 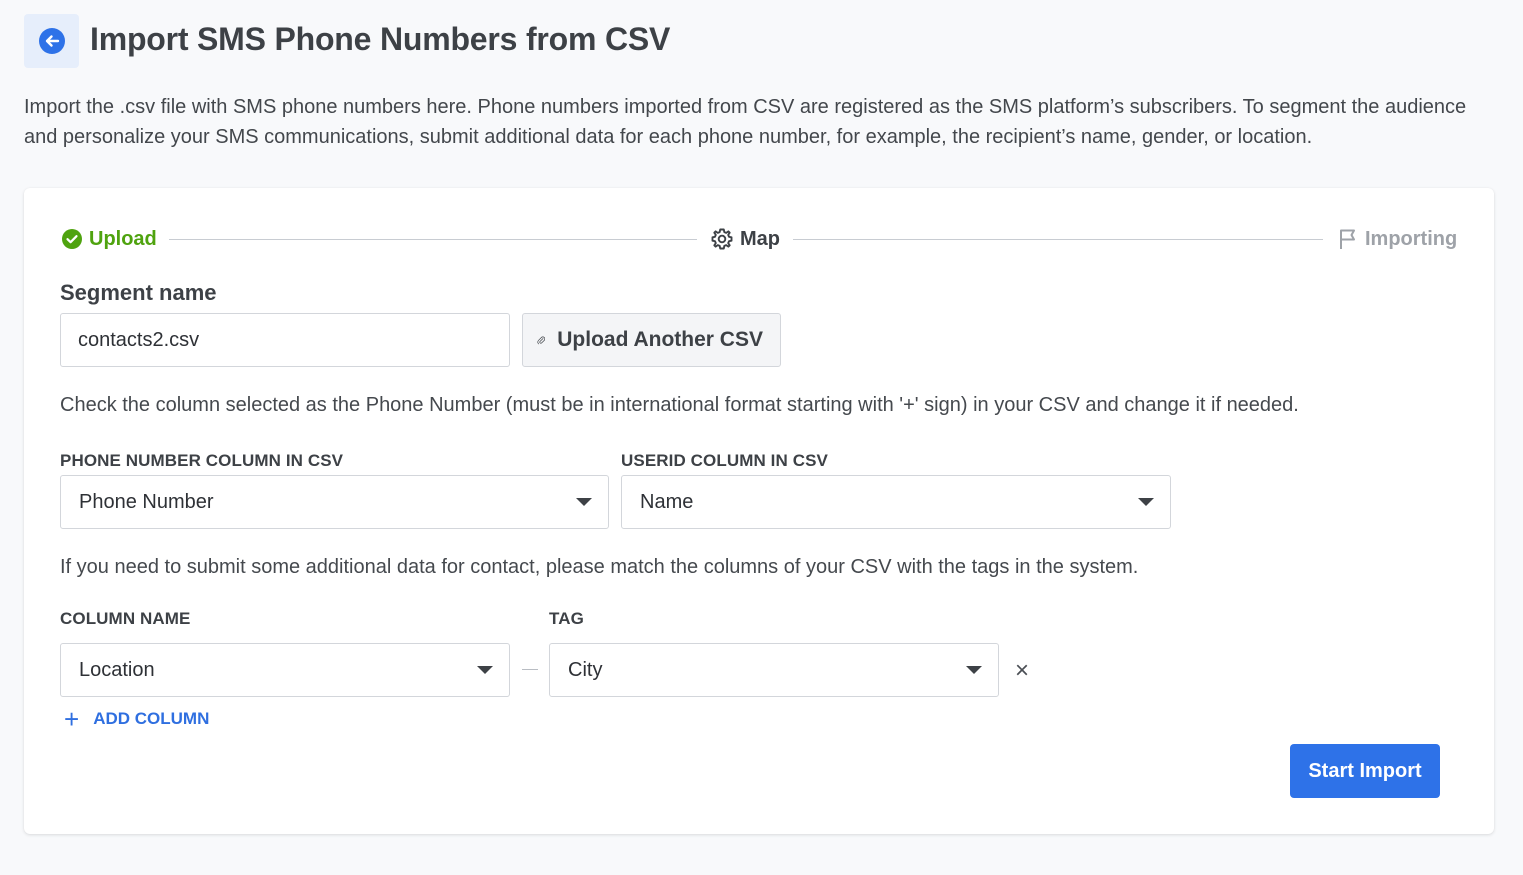 I want to click on select-value: Name, so click(x=667, y=501).